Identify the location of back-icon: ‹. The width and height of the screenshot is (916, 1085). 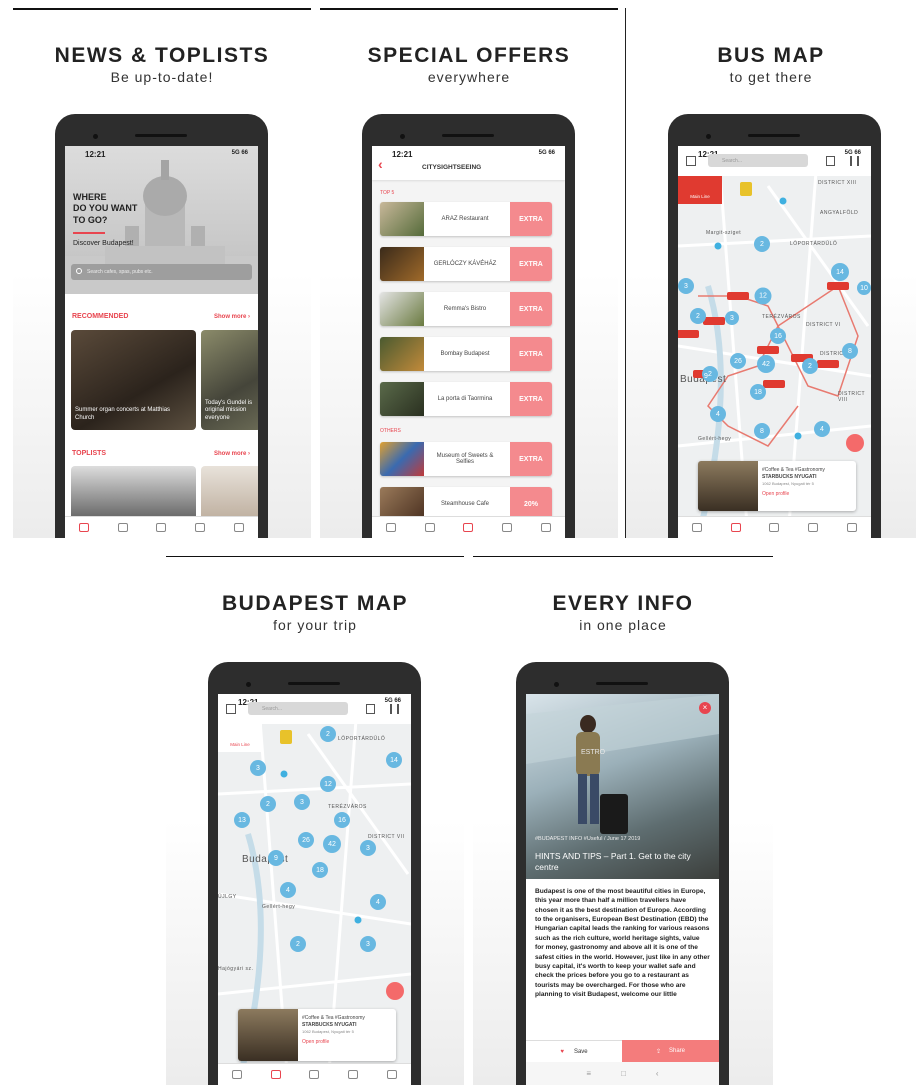
(380, 164).